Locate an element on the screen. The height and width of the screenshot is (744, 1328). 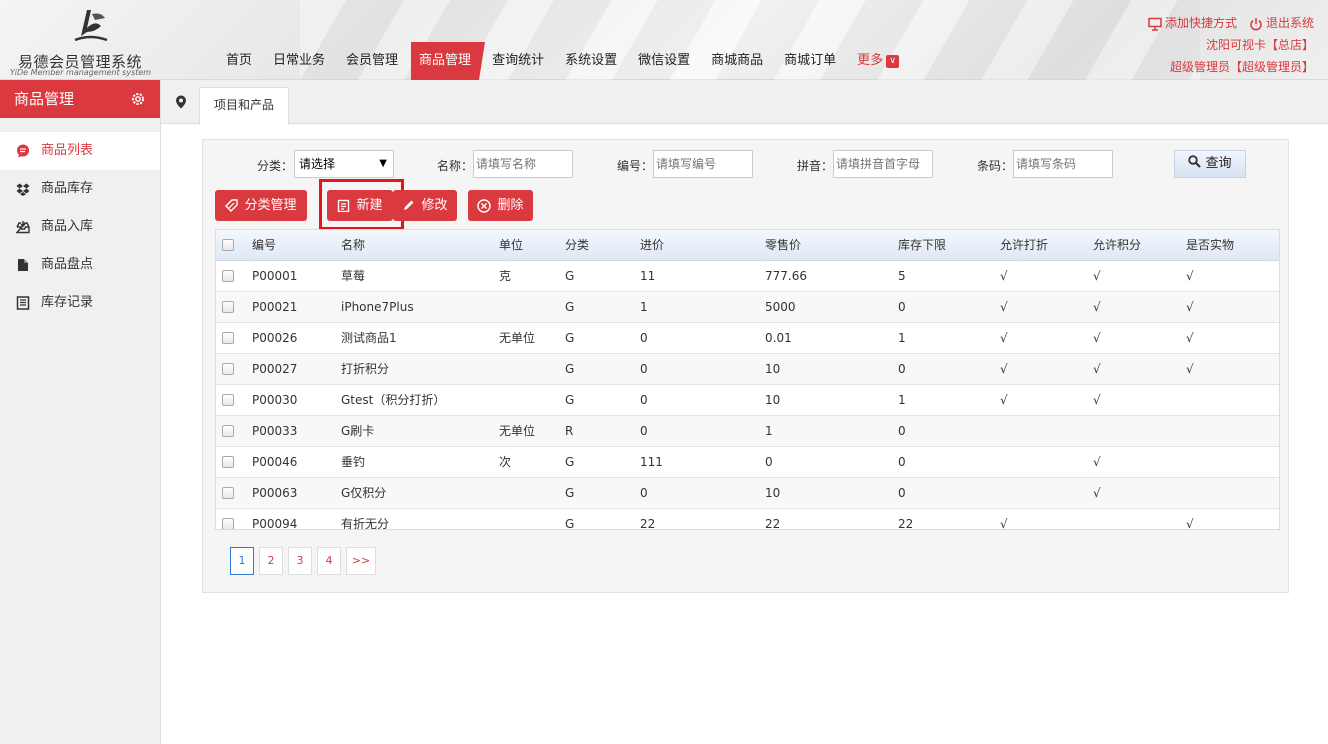
store-name: 沈阳可视卡【总店】 is located at coordinates (1231, 45).